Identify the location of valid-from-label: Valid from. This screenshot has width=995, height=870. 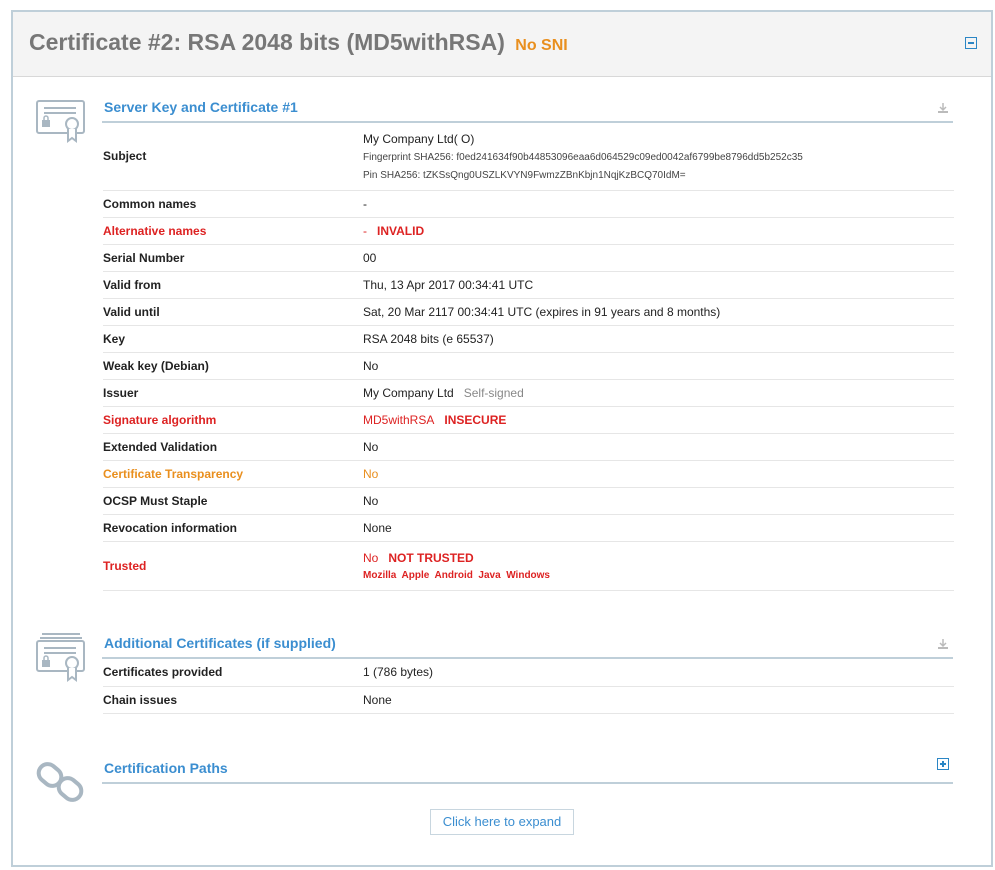
(233, 285).